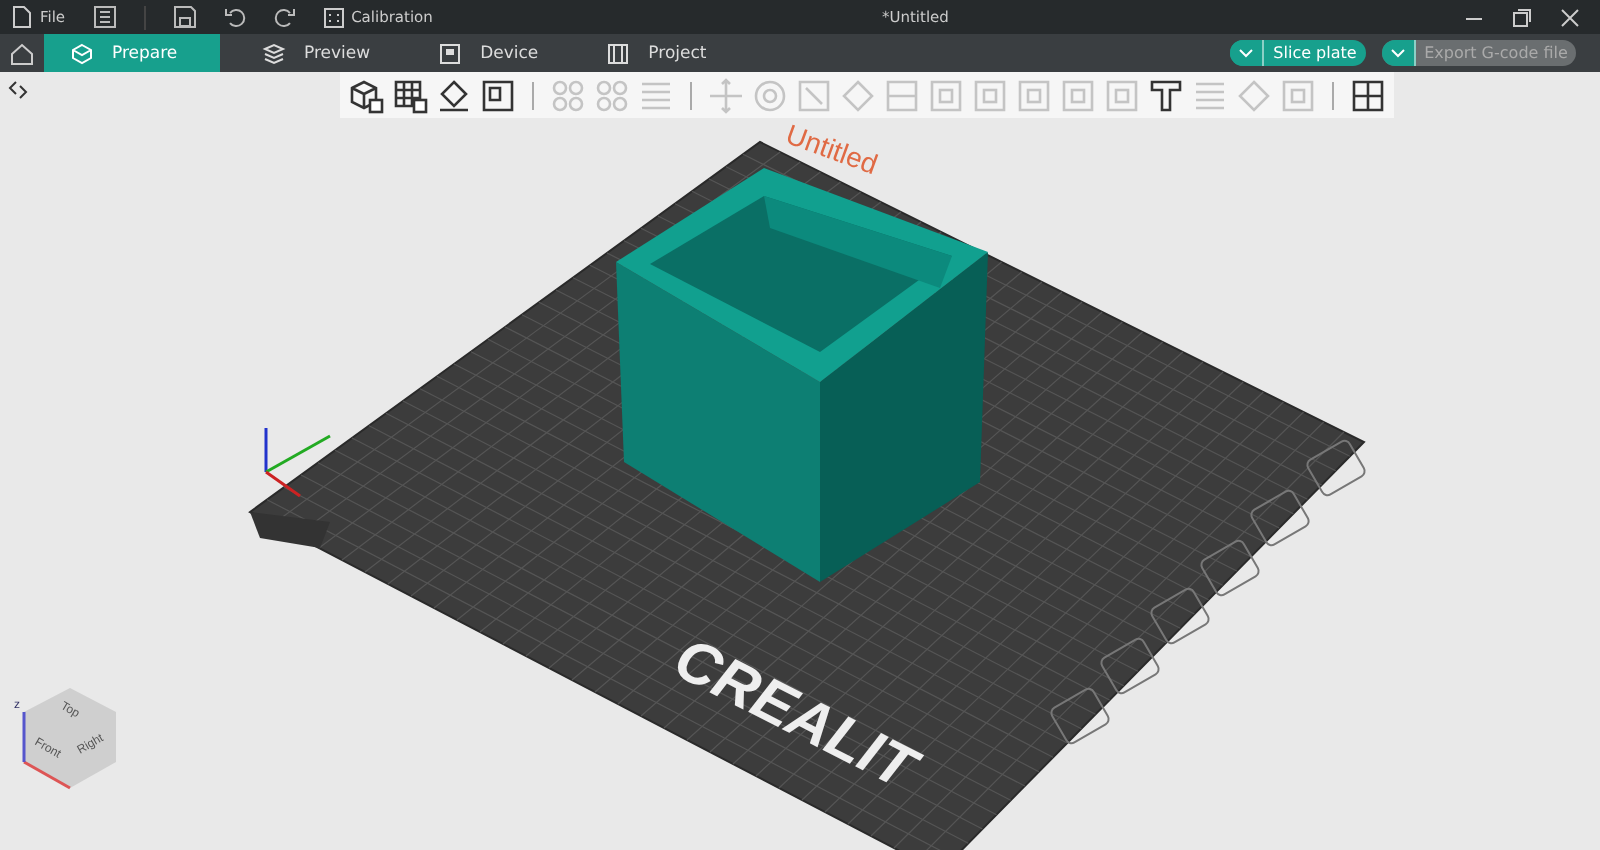 The width and height of the screenshot is (1600, 850). What do you see at coordinates (366, 95) in the screenshot?
I see `add-cube-tool-icon` at bounding box center [366, 95].